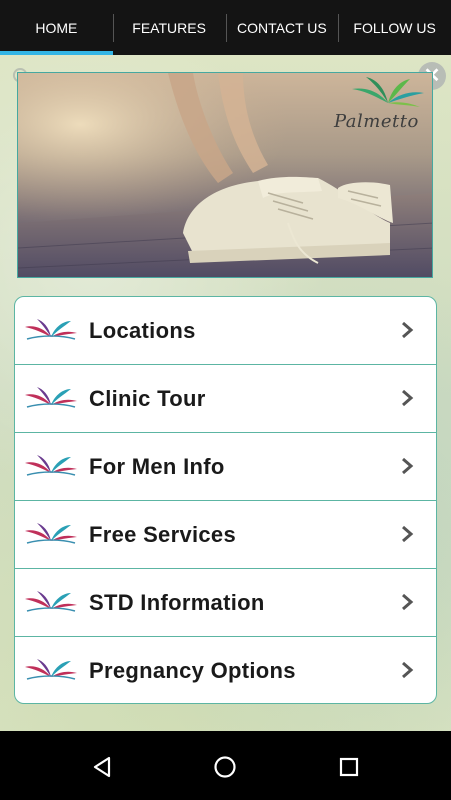 The height and width of the screenshot is (800, 451). Describe the element at coordinates (394, 27) in the screenshot. I see `tab-follow-us: FOLLOW US` at that location.